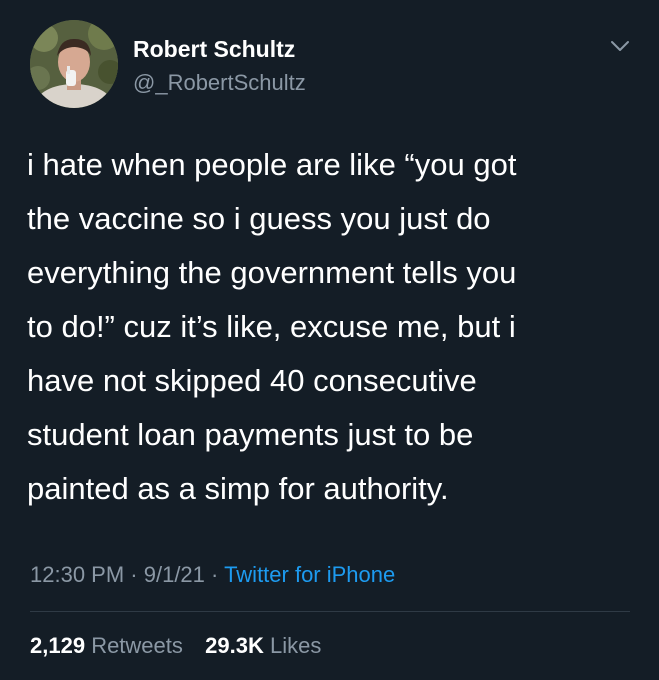 Image resolution: width=659 pixels, height=680 pixels. I want to click on tweet-date: 9/1/21, so click(174, 574).